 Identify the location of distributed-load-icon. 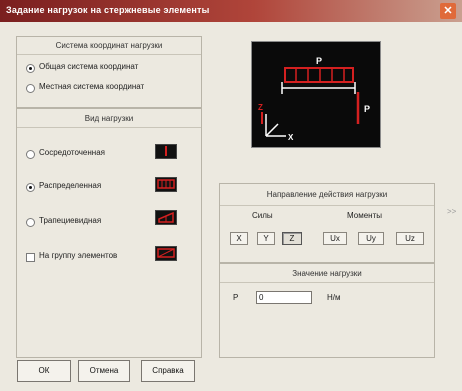
(166, 184).